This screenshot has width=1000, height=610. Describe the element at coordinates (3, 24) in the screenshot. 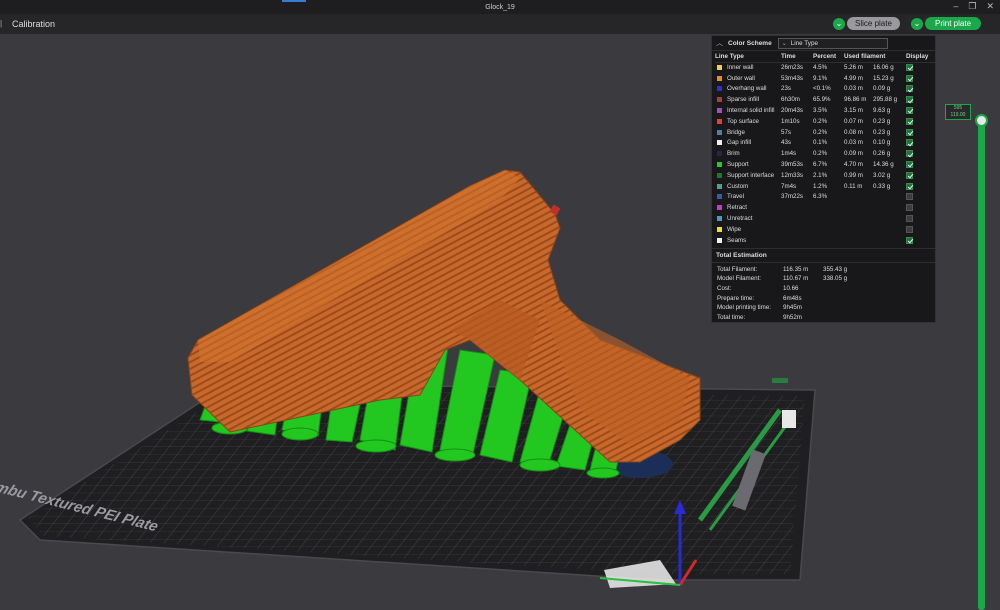

I see `toolbar-edge-icon: |` at that location.